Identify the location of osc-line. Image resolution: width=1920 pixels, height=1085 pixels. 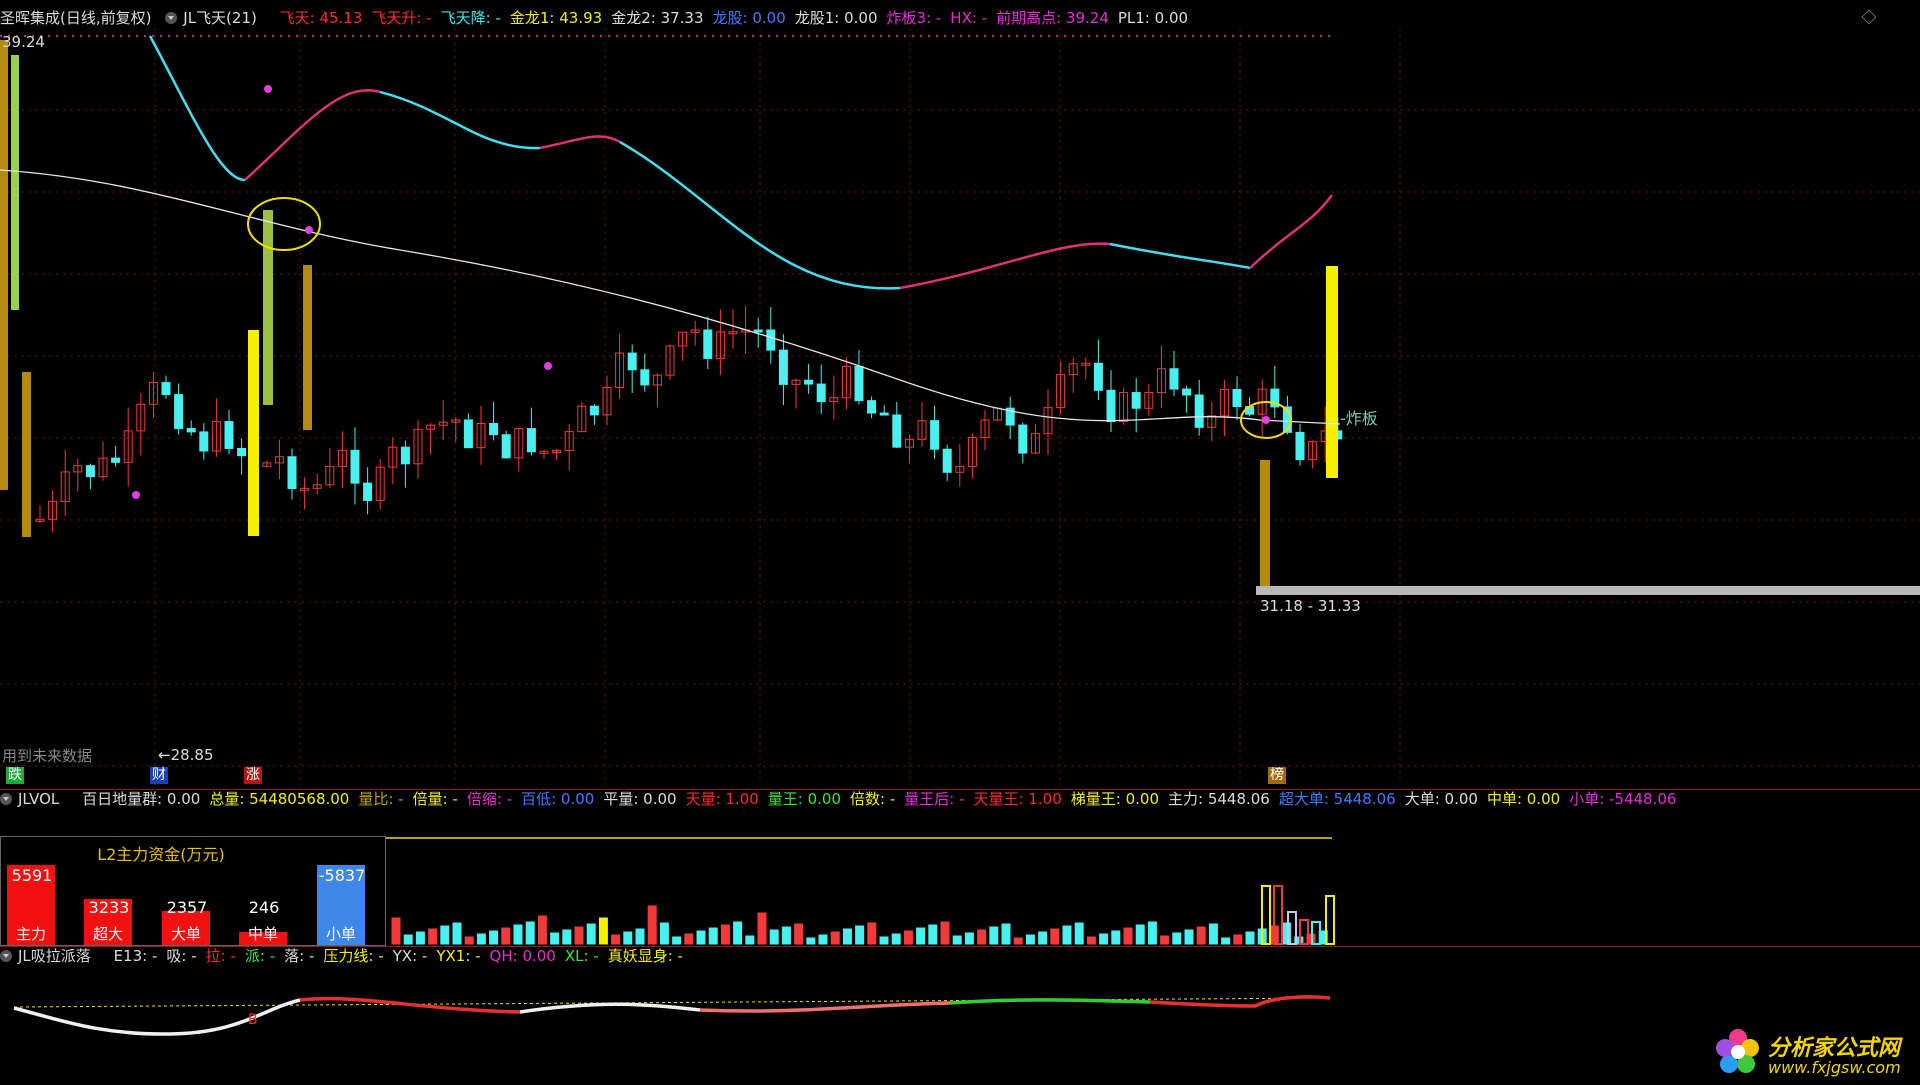
(610, 1008).